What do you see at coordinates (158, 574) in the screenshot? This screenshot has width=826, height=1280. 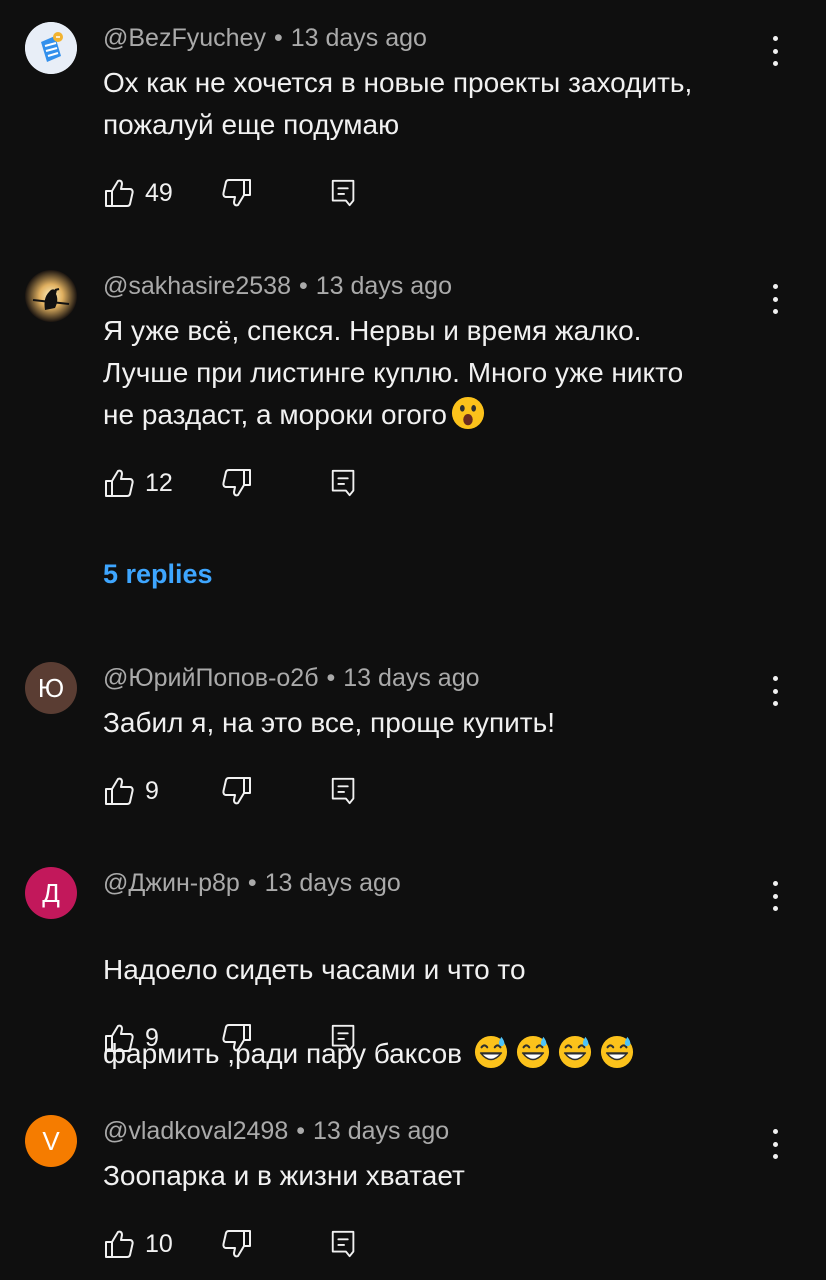 I see `view-replies-link: 5 replies` at bounding box center [158, 574].